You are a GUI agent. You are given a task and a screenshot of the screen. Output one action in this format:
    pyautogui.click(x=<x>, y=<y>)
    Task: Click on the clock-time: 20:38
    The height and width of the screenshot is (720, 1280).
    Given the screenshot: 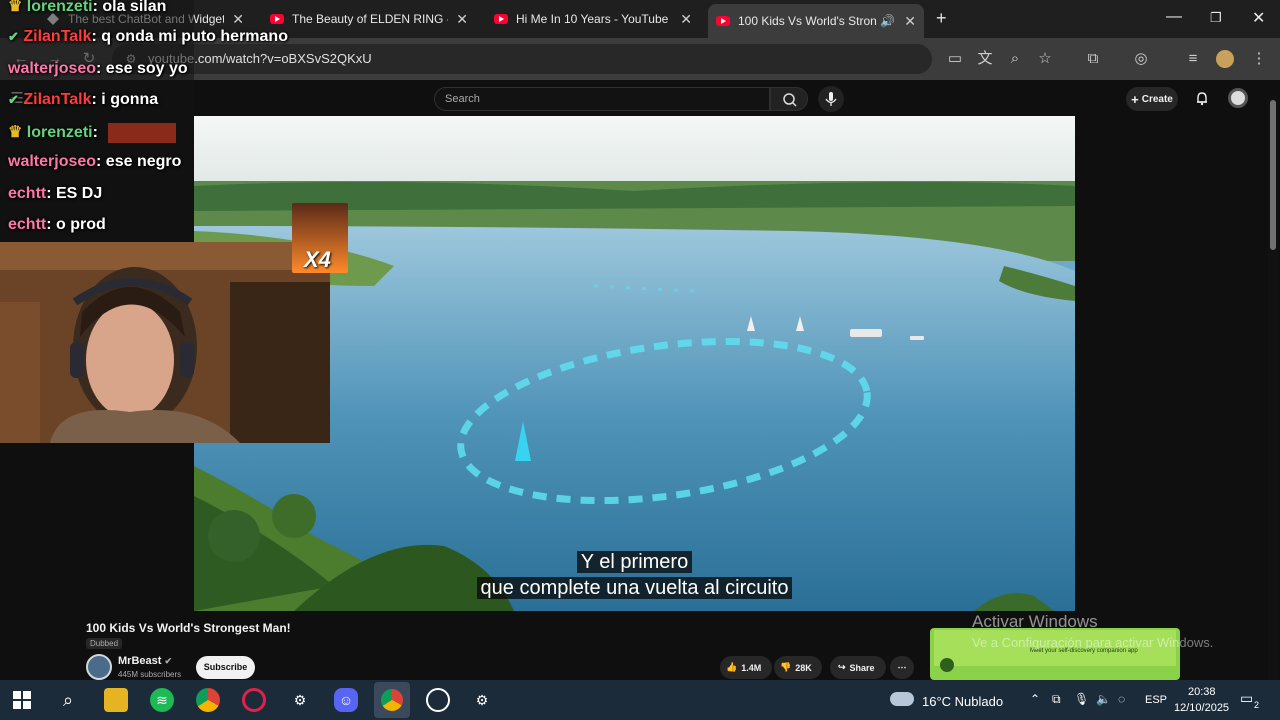 What is the action you would take?
    pyautogui.click(x=1202, y=692)
    